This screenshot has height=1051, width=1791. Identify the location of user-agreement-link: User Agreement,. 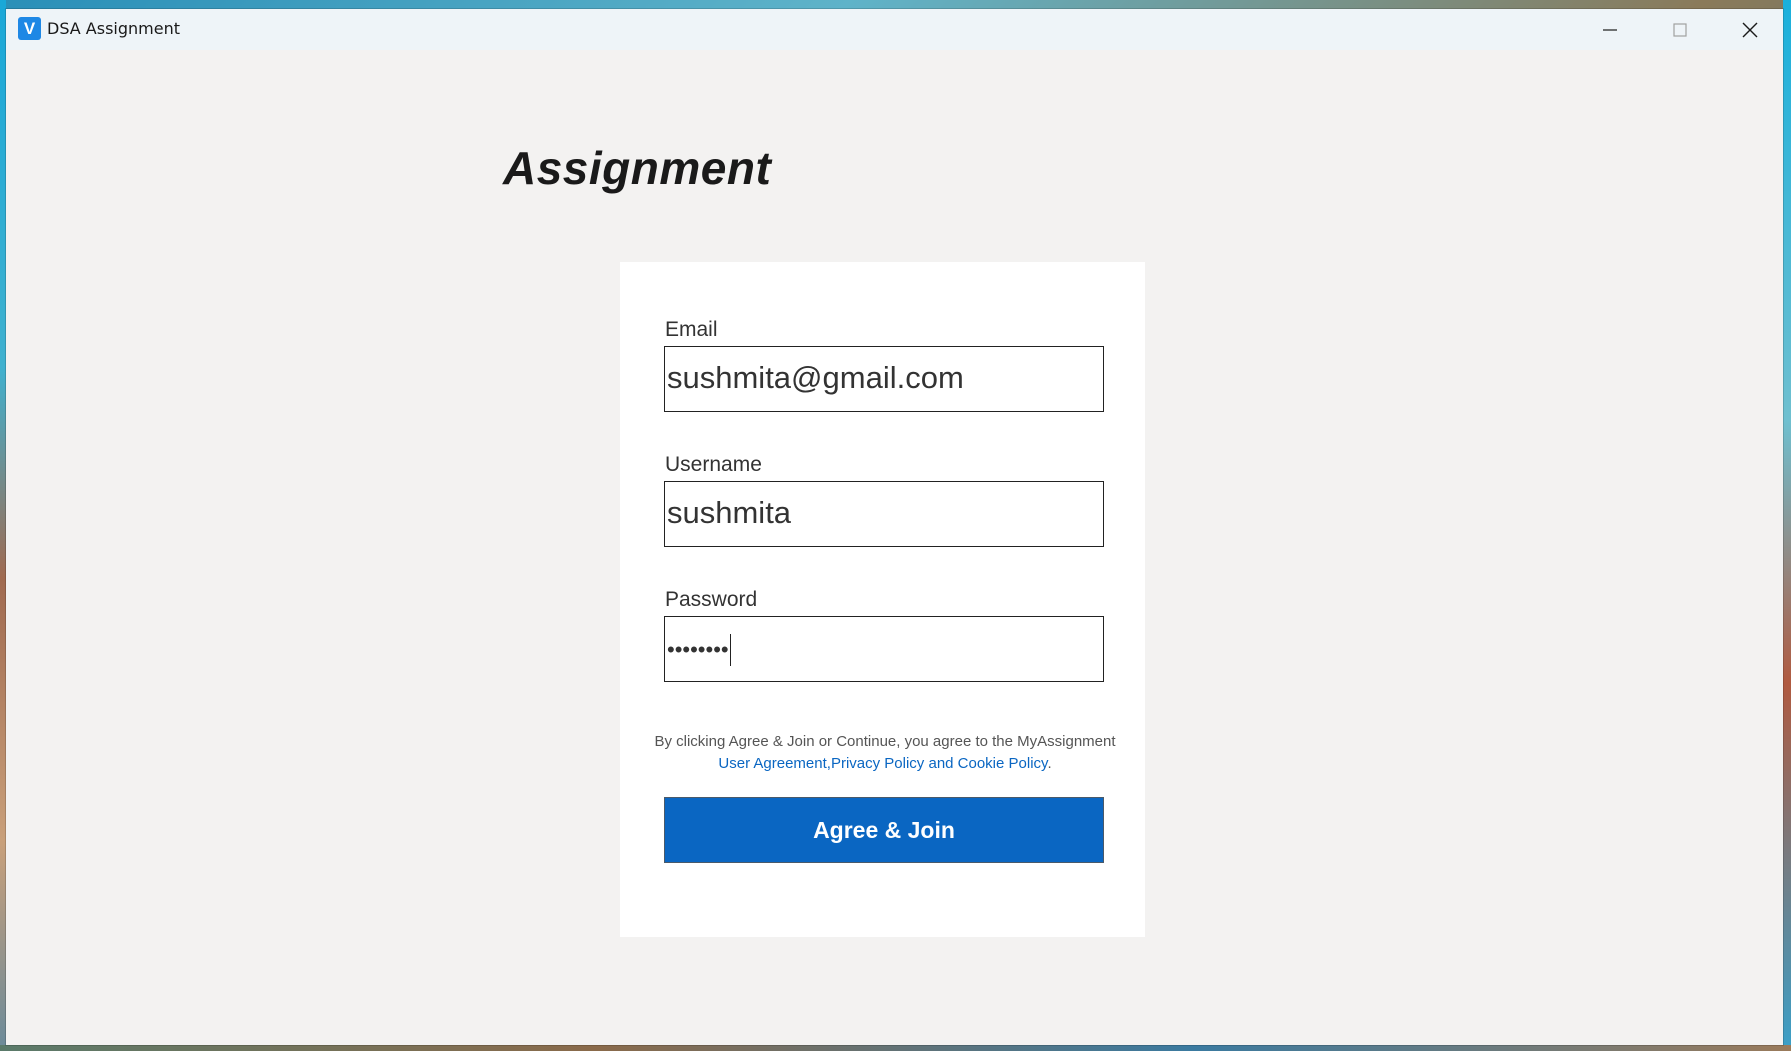
(774, 763).